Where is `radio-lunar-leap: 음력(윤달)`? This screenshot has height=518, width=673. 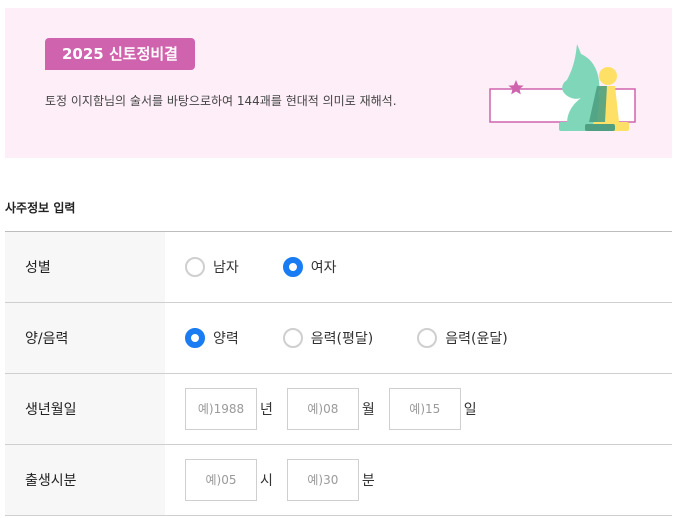
radio-lunar-leap: 음력(윤달) is located at coordinates (462, 338).